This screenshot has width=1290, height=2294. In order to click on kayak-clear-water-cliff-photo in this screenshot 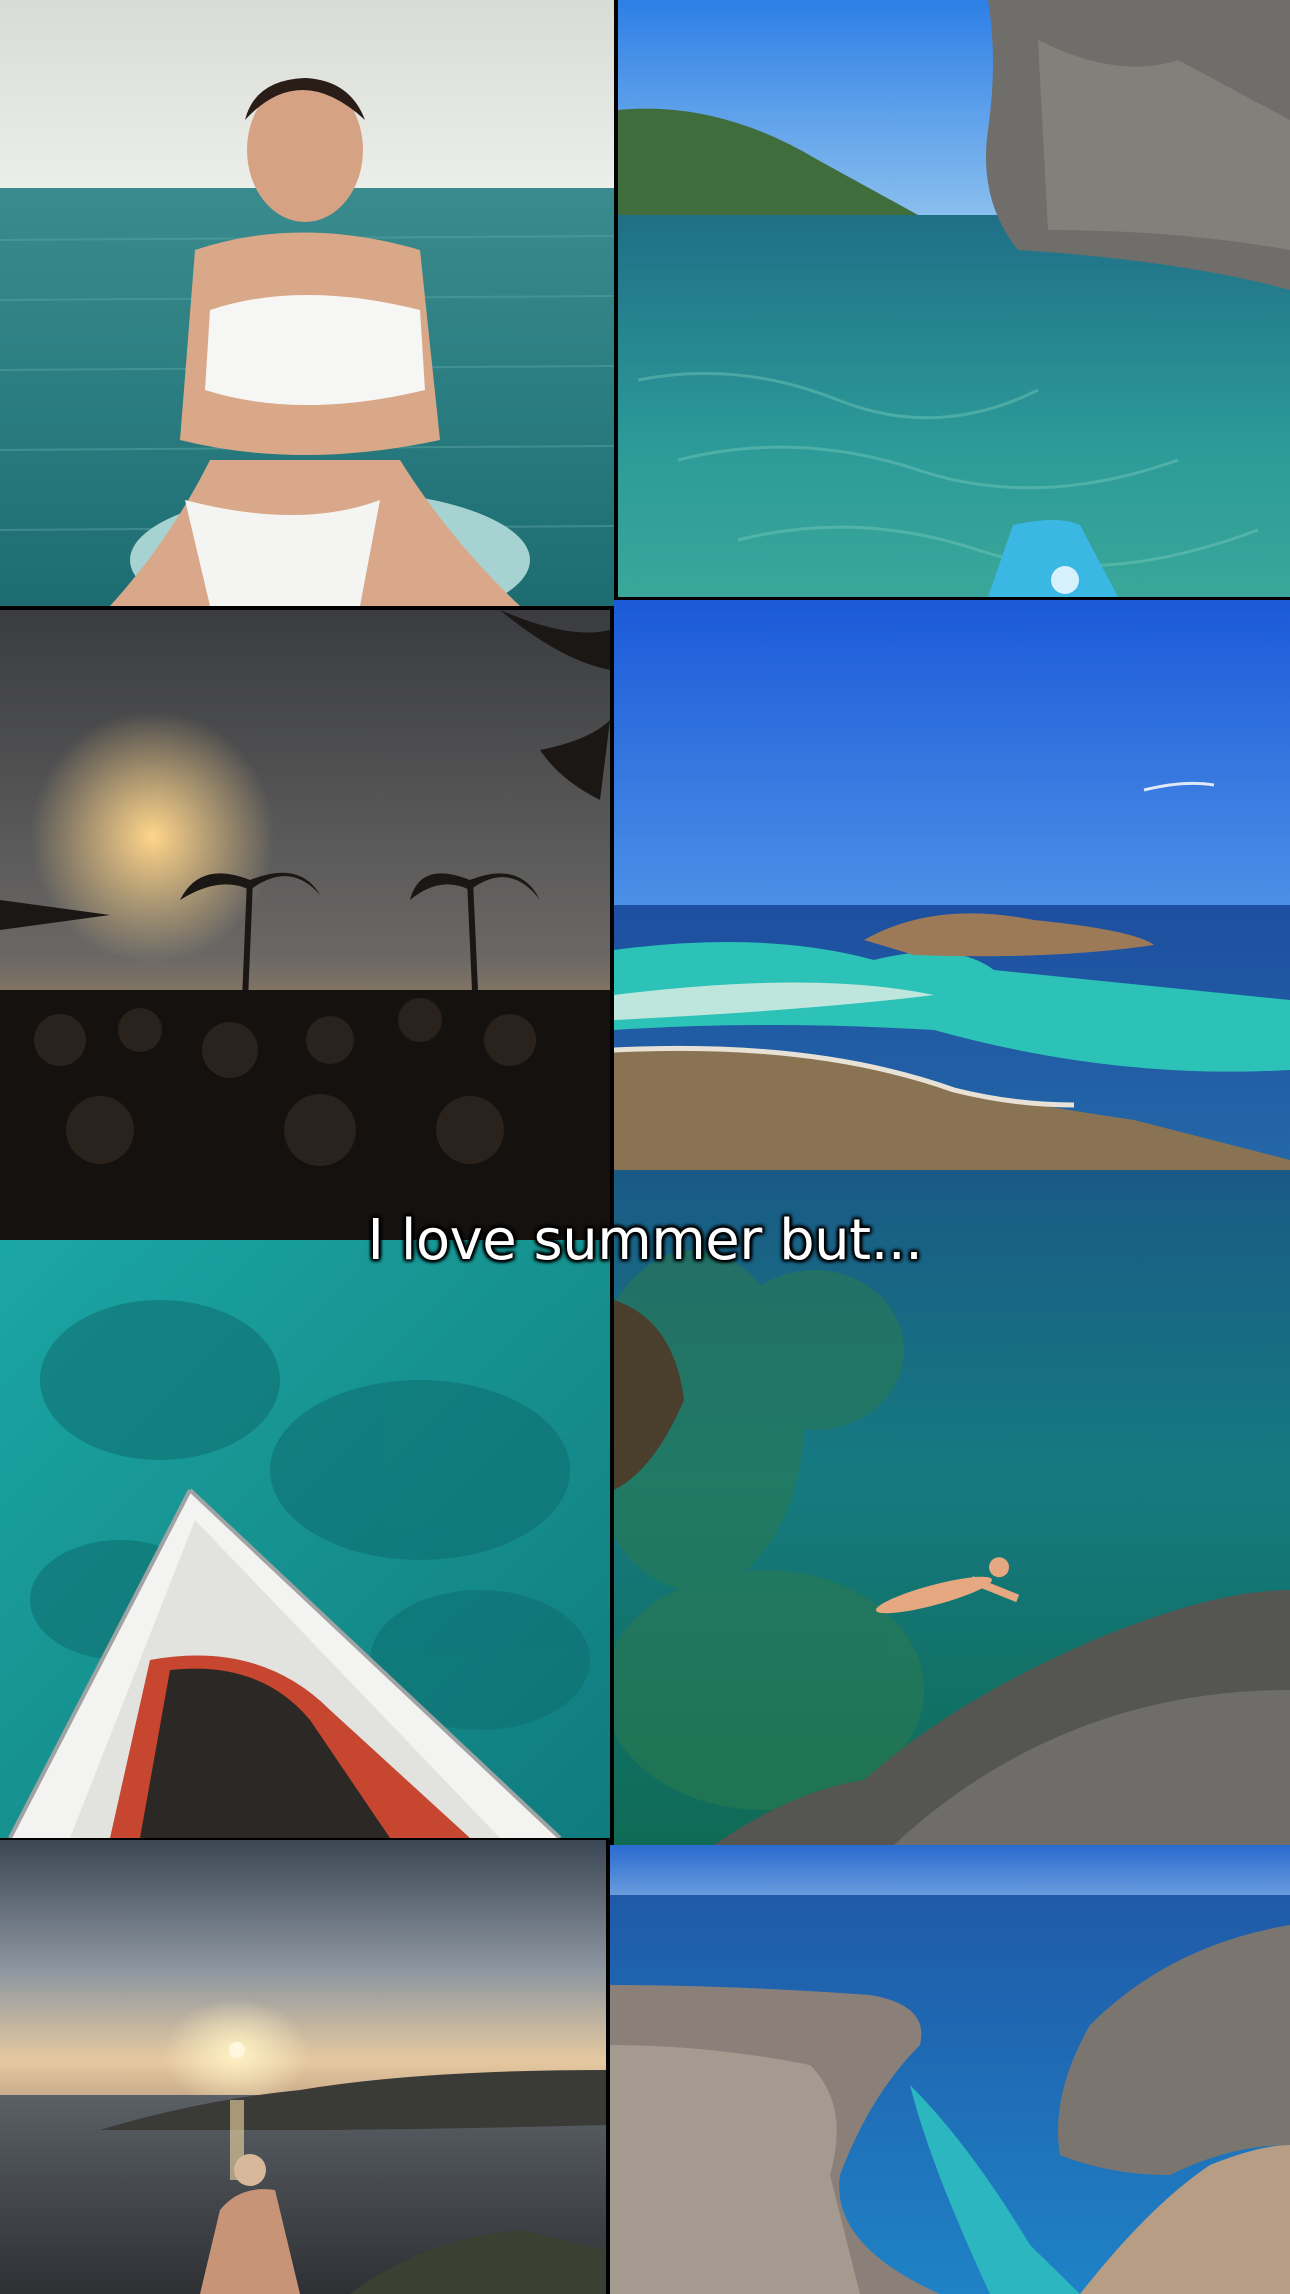, I will do `click(954, 298)`.